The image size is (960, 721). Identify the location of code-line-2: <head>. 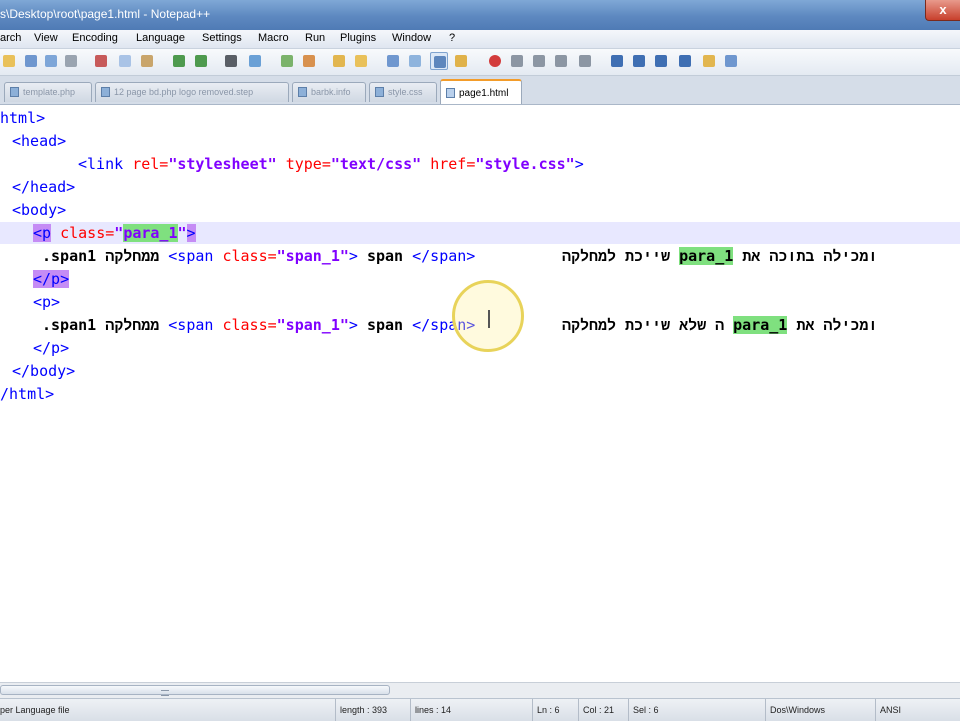
(39, 141).